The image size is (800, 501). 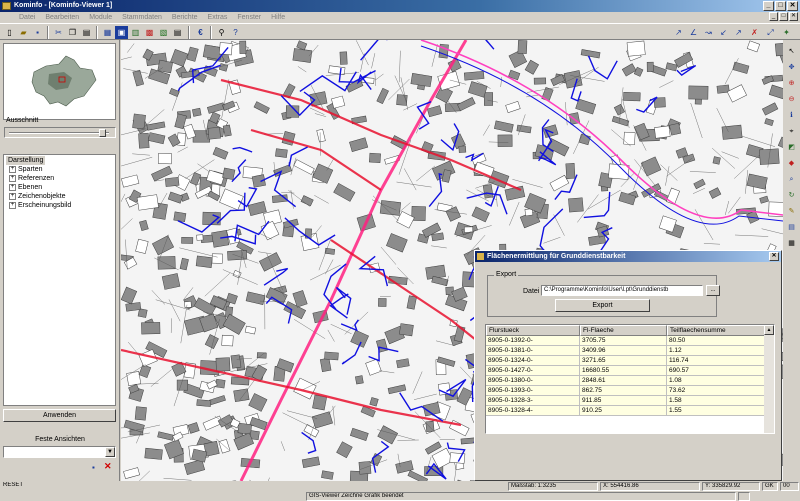 What do you see at coordinates (793, 16) in the screenshot?
I see `mdi-close-button: ✕` at bounding box center [793, 16].